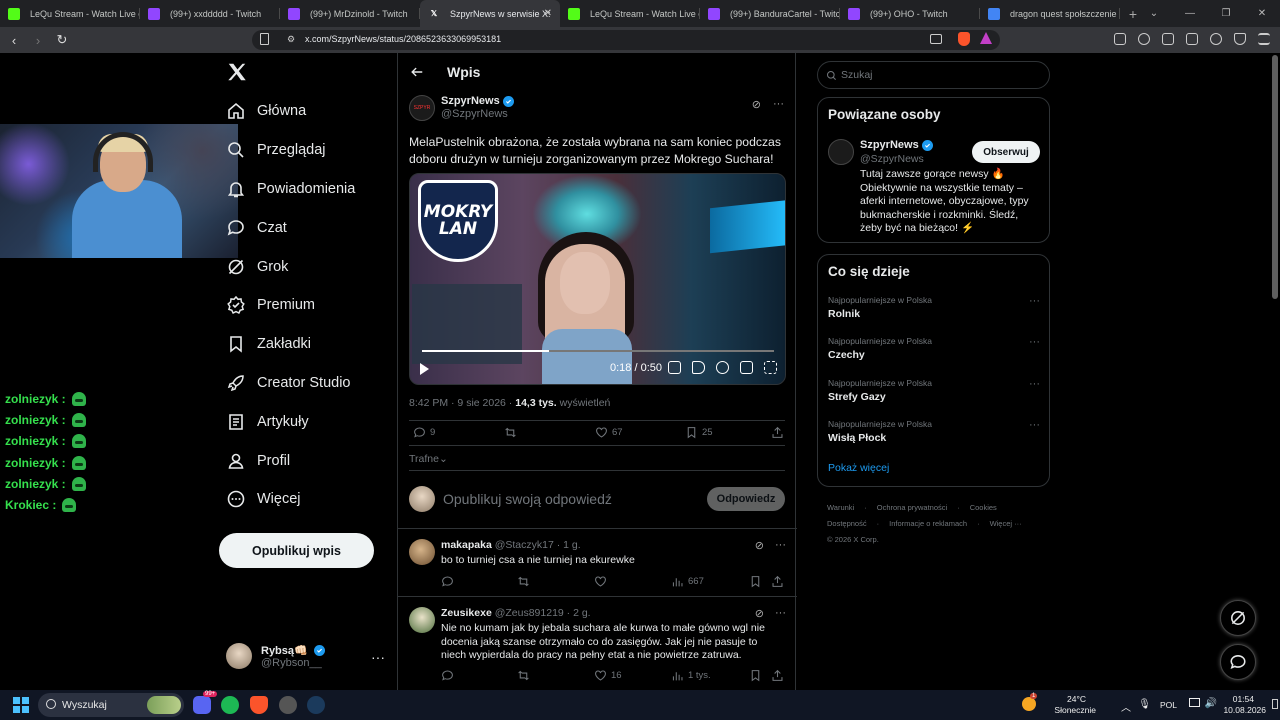 The width and height of the screenshot is (1280, 720). Describe the element at coordinates (422, 108) in the screenshot. I see `author-avatar: SZPYR` at that location.